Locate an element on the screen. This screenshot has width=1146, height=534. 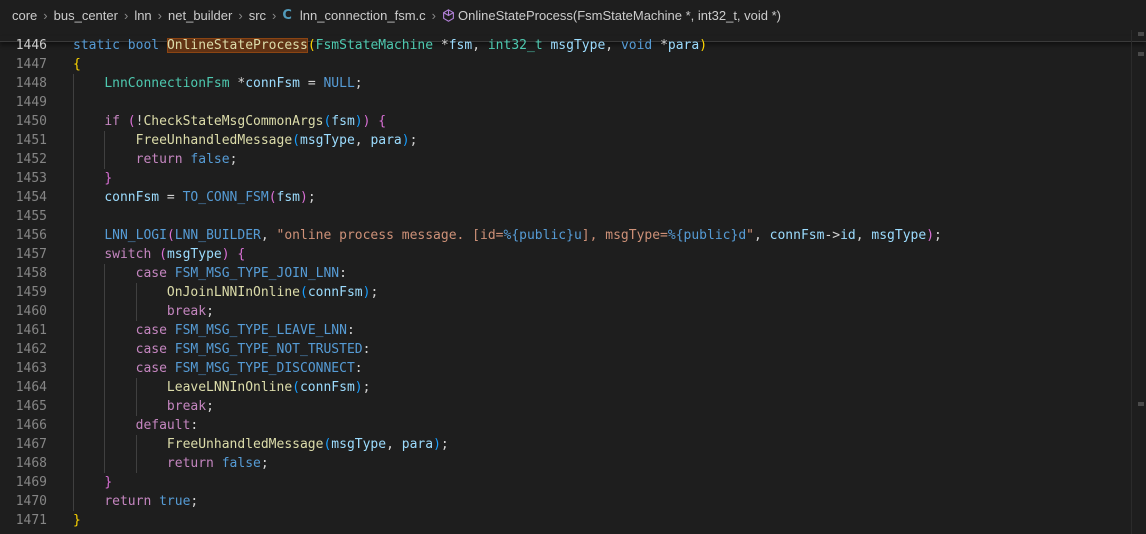
code-token: FSM_MSG_TYPE_LEAVE_LNN is located at coordinates (260, 330).